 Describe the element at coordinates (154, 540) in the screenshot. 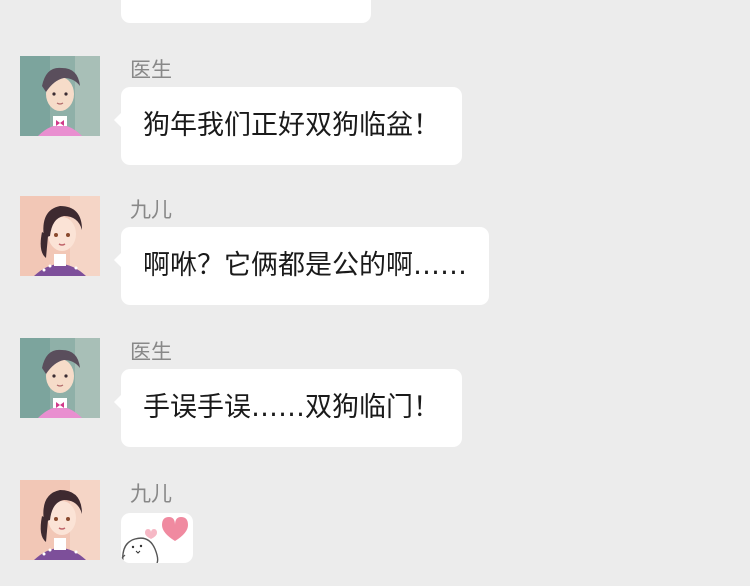

I see `heart-bird-sticker-icon` at that location.